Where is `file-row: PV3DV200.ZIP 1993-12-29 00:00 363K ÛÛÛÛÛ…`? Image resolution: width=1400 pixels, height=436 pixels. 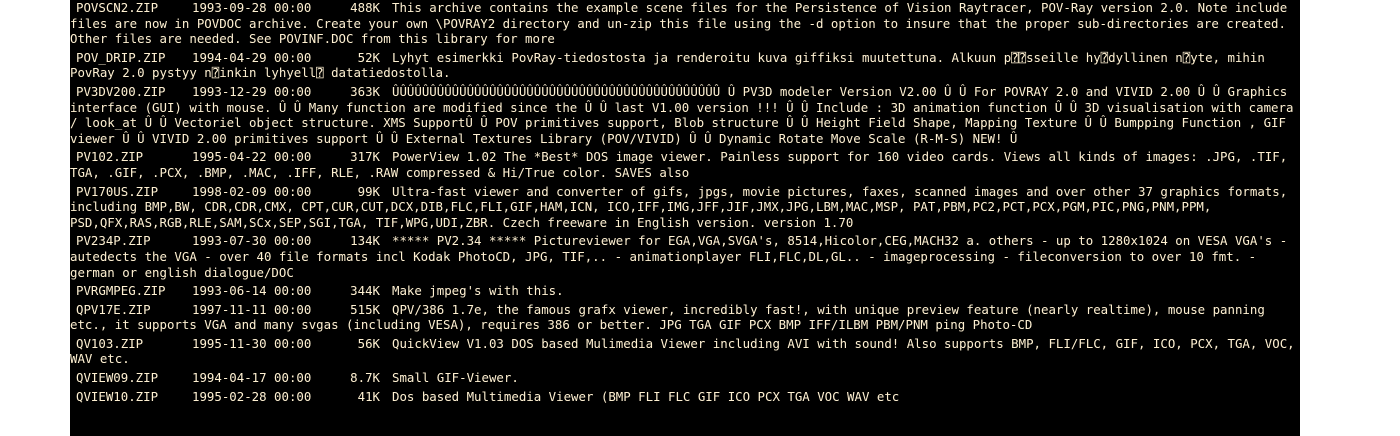 file-row: PV3DV200.ZIP 1993-12-29 00:00 363K ÛÛÛÛÛ… is located at coordinates (685, 115).